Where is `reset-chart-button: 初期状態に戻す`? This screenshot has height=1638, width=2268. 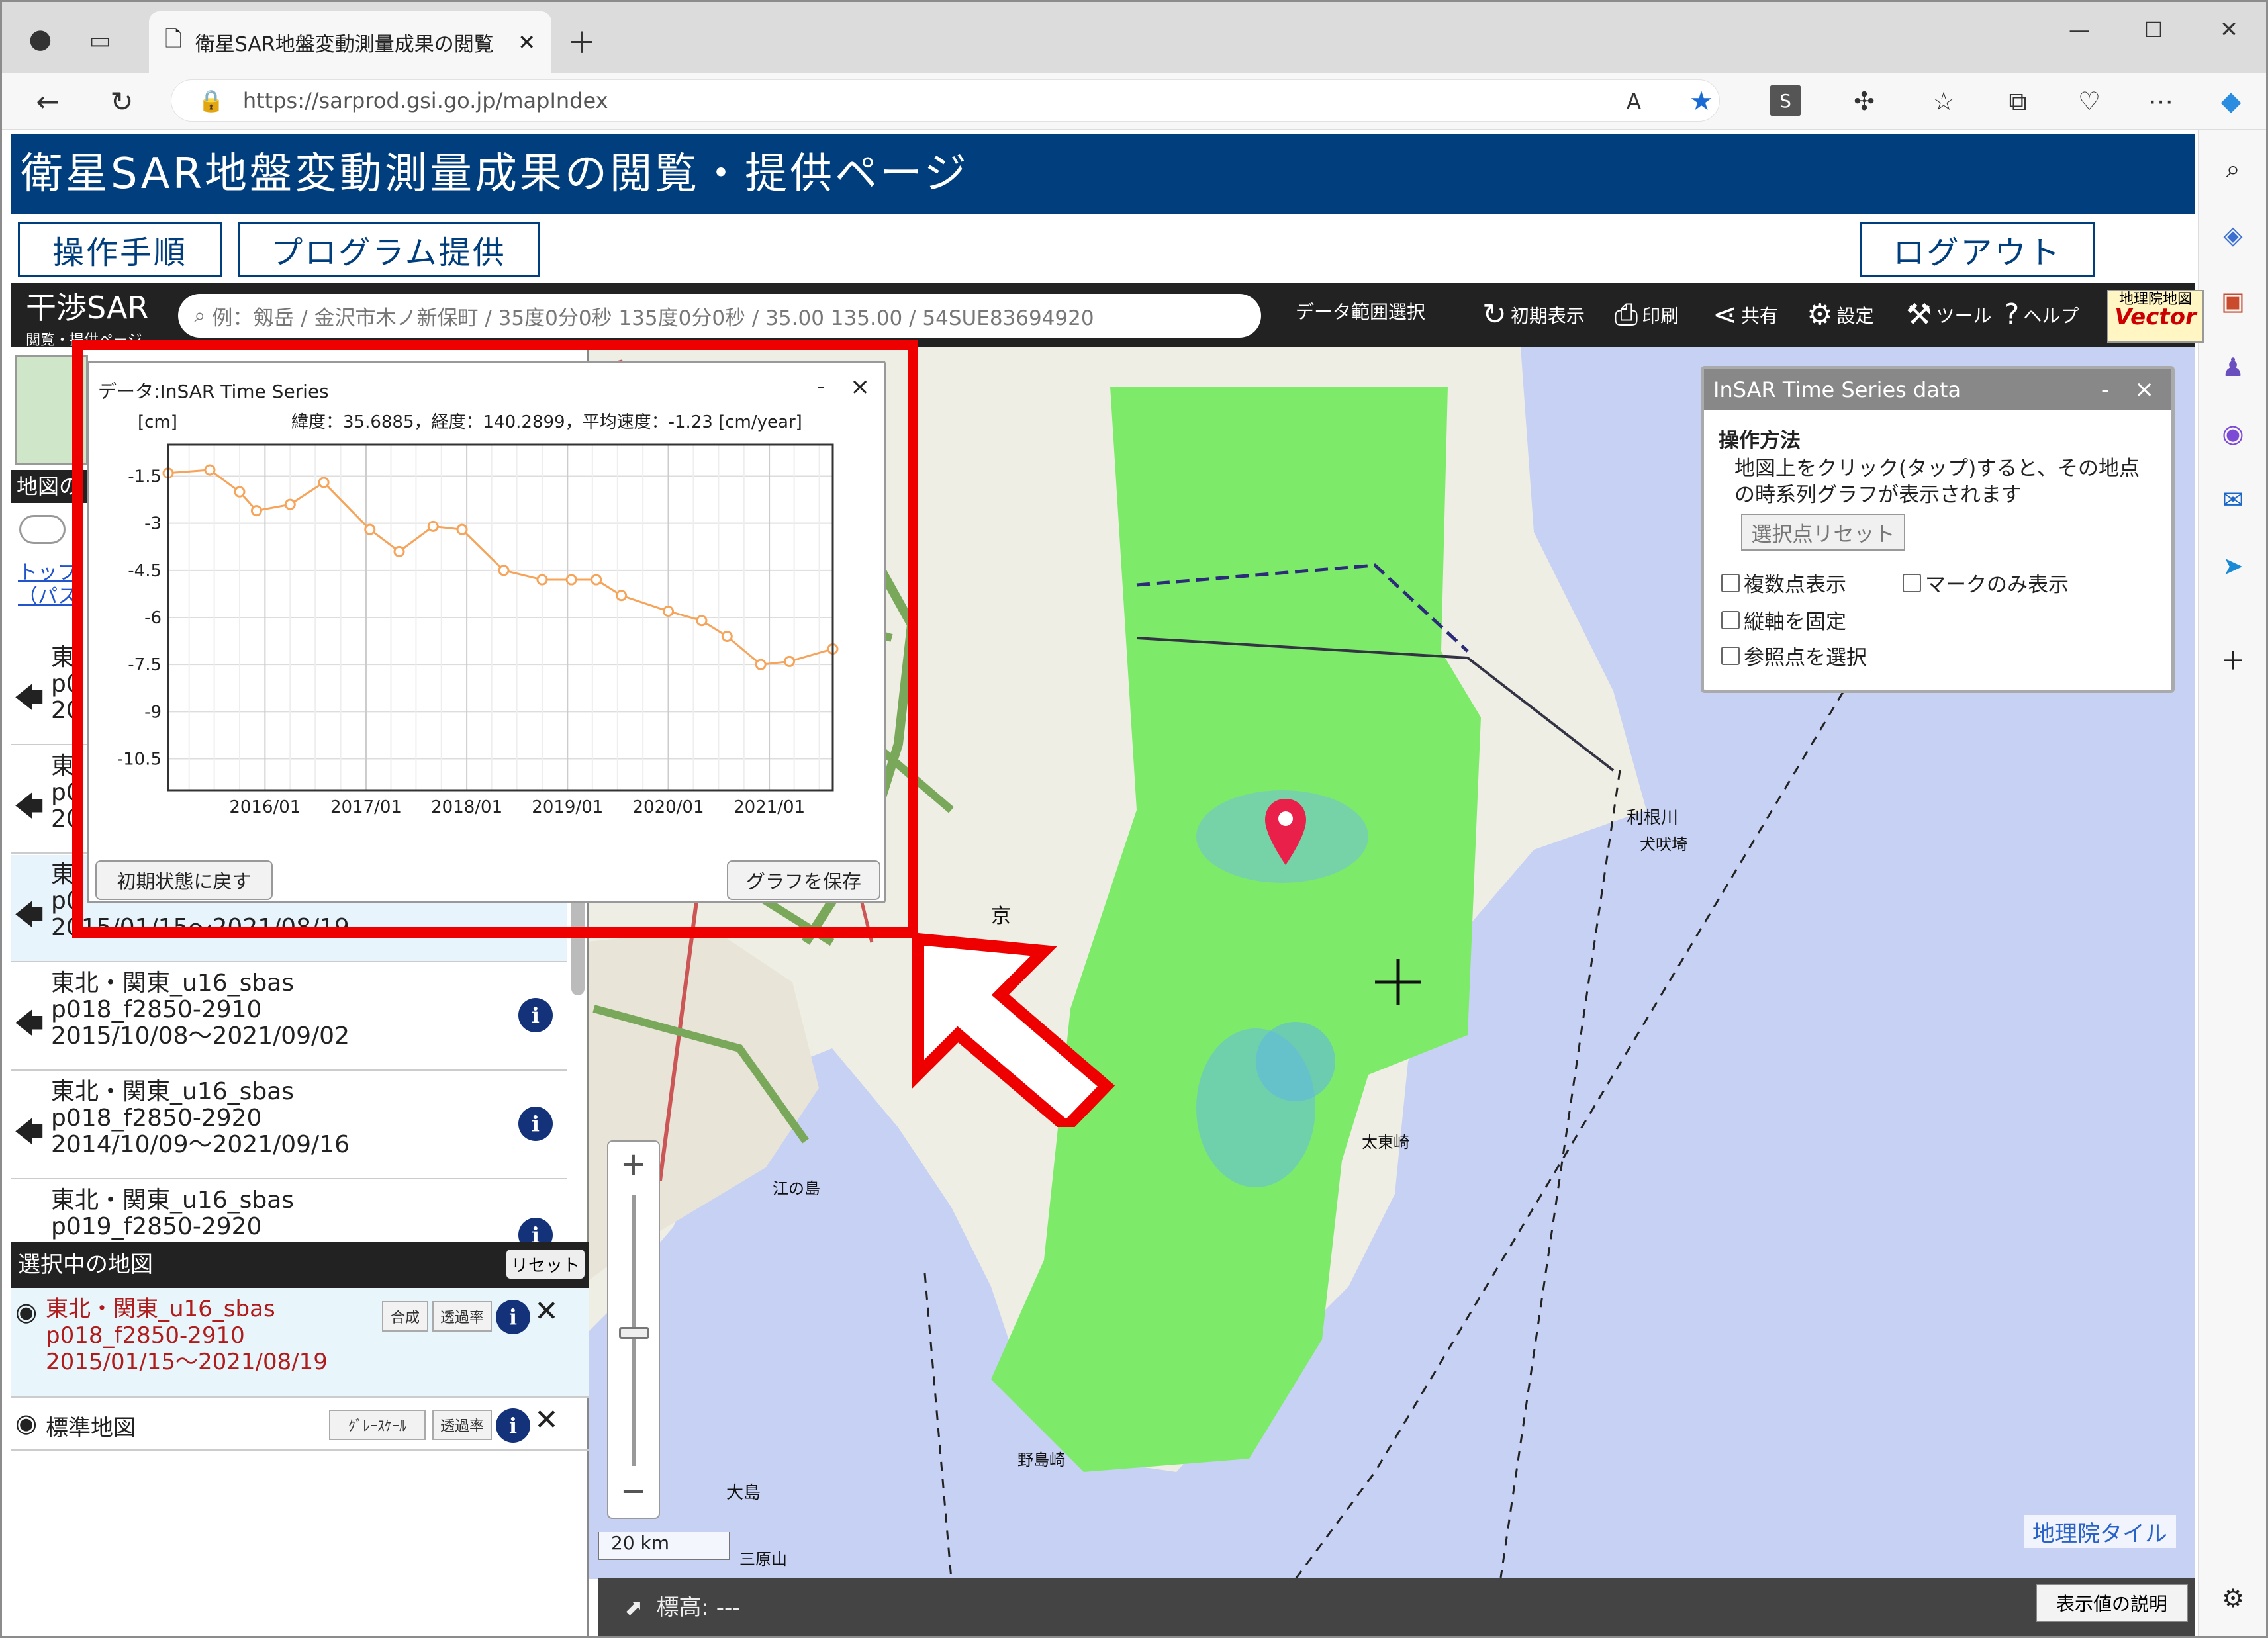 reset-chart-button: 初期状態に戻す is located at coordinates (184, 880).